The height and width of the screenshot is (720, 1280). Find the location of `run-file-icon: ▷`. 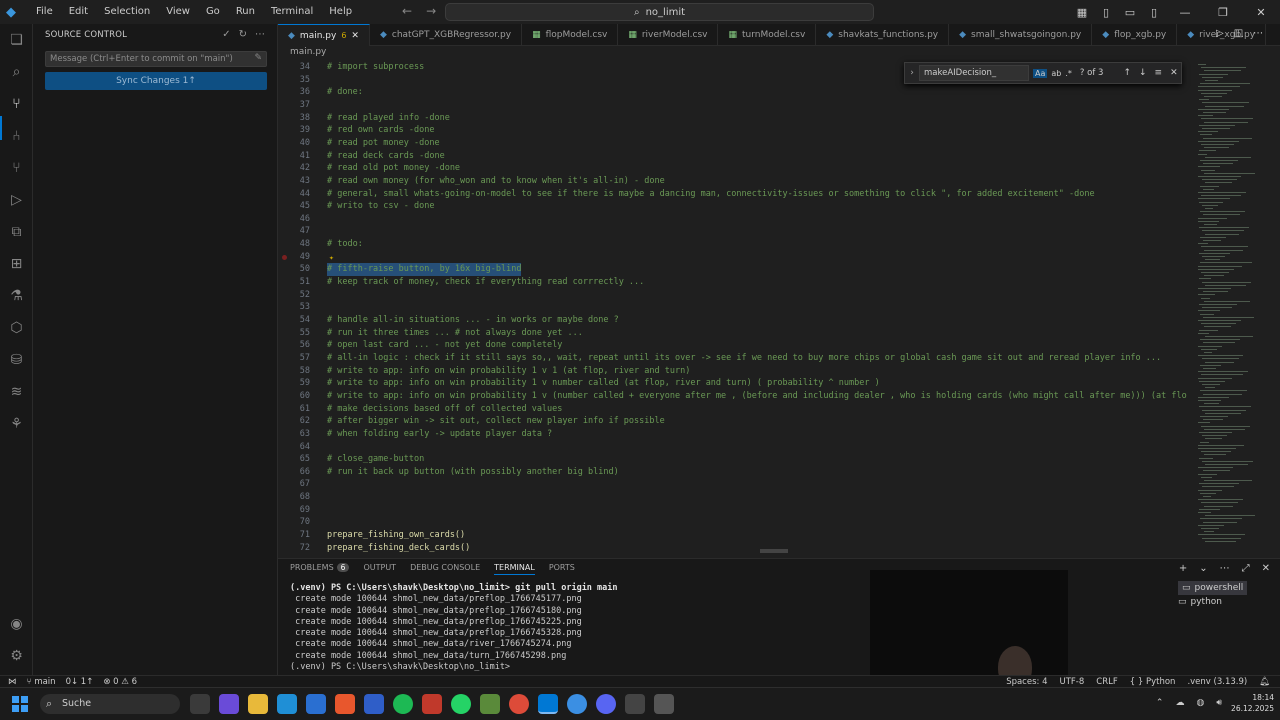

run-file-icon: ▷ is located at coordinates (1220, 33).